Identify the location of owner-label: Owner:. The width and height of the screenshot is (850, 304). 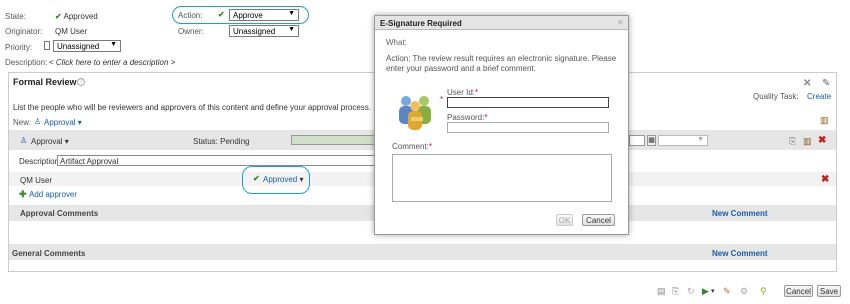
(191, 31).